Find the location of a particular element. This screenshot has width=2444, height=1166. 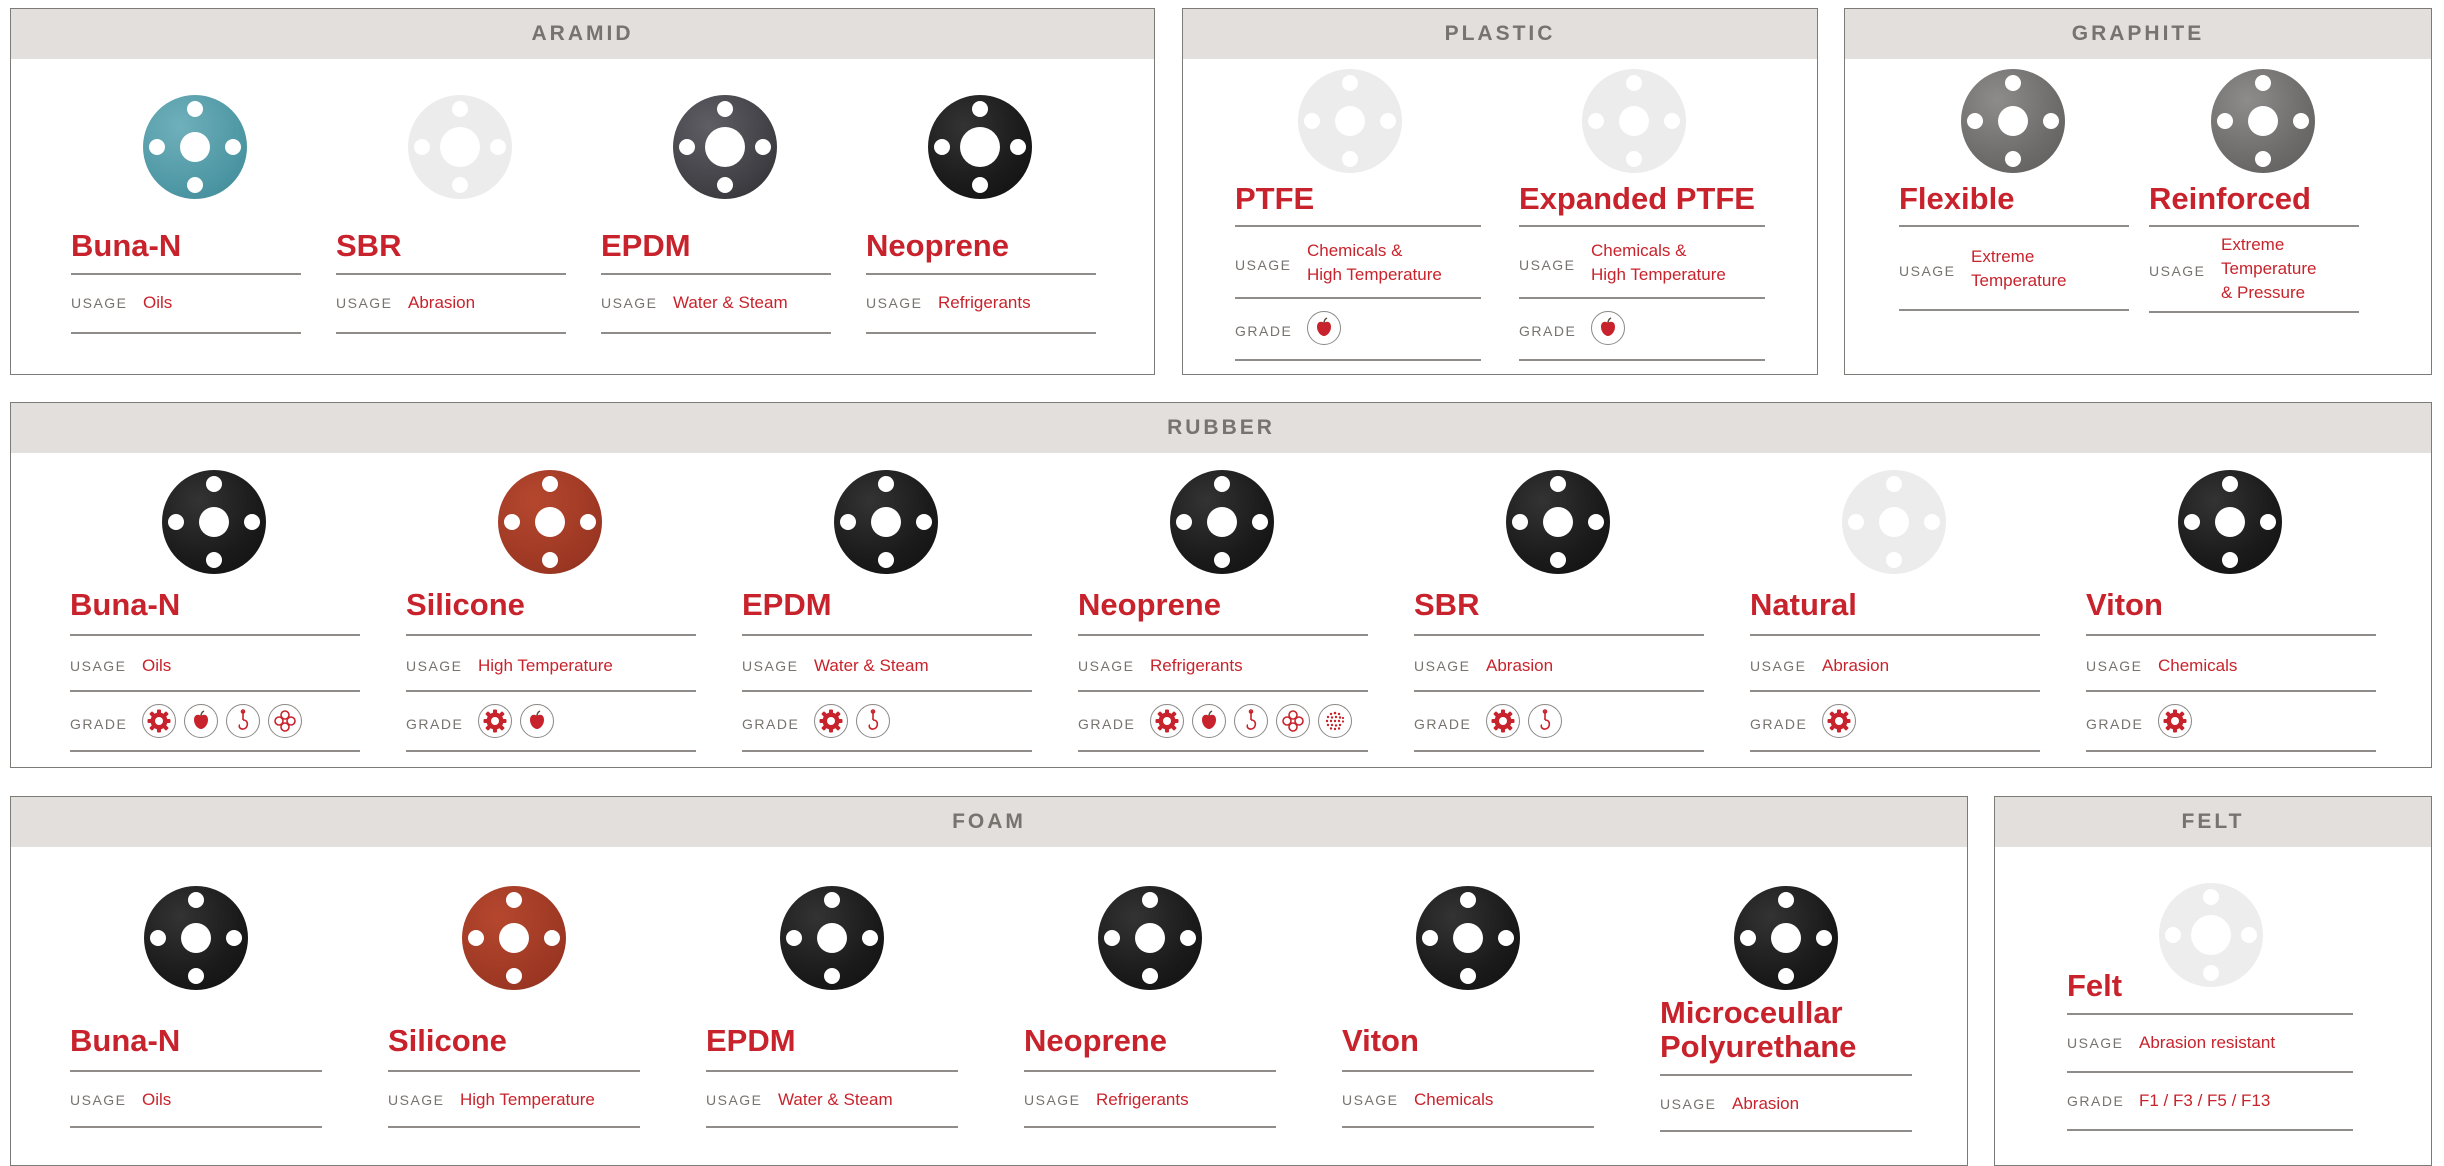

material-card: EPDM USAGE Water & Steam GRADE is located at coordinates (887, 582).